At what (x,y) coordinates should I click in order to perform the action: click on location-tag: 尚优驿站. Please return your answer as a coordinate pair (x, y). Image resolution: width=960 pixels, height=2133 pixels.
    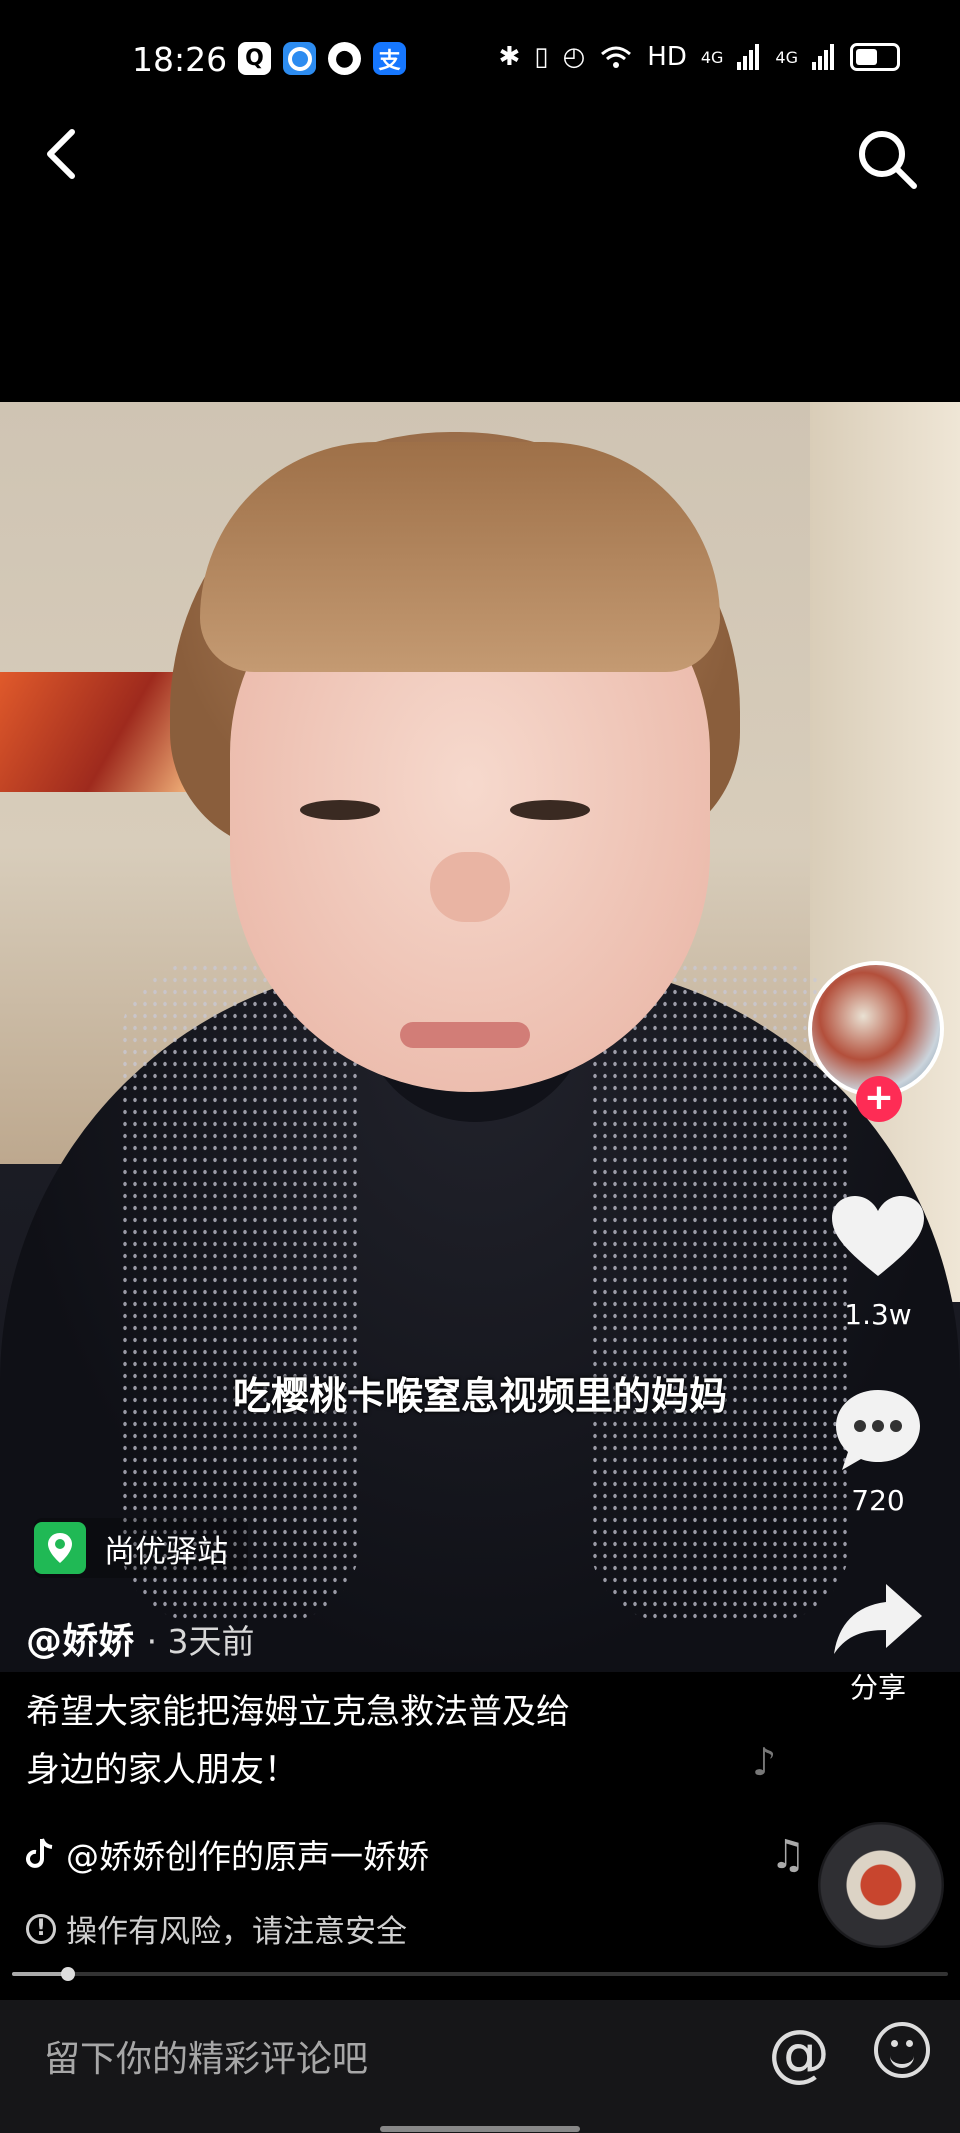
    Looking at the image, I should click on (141, 1548).